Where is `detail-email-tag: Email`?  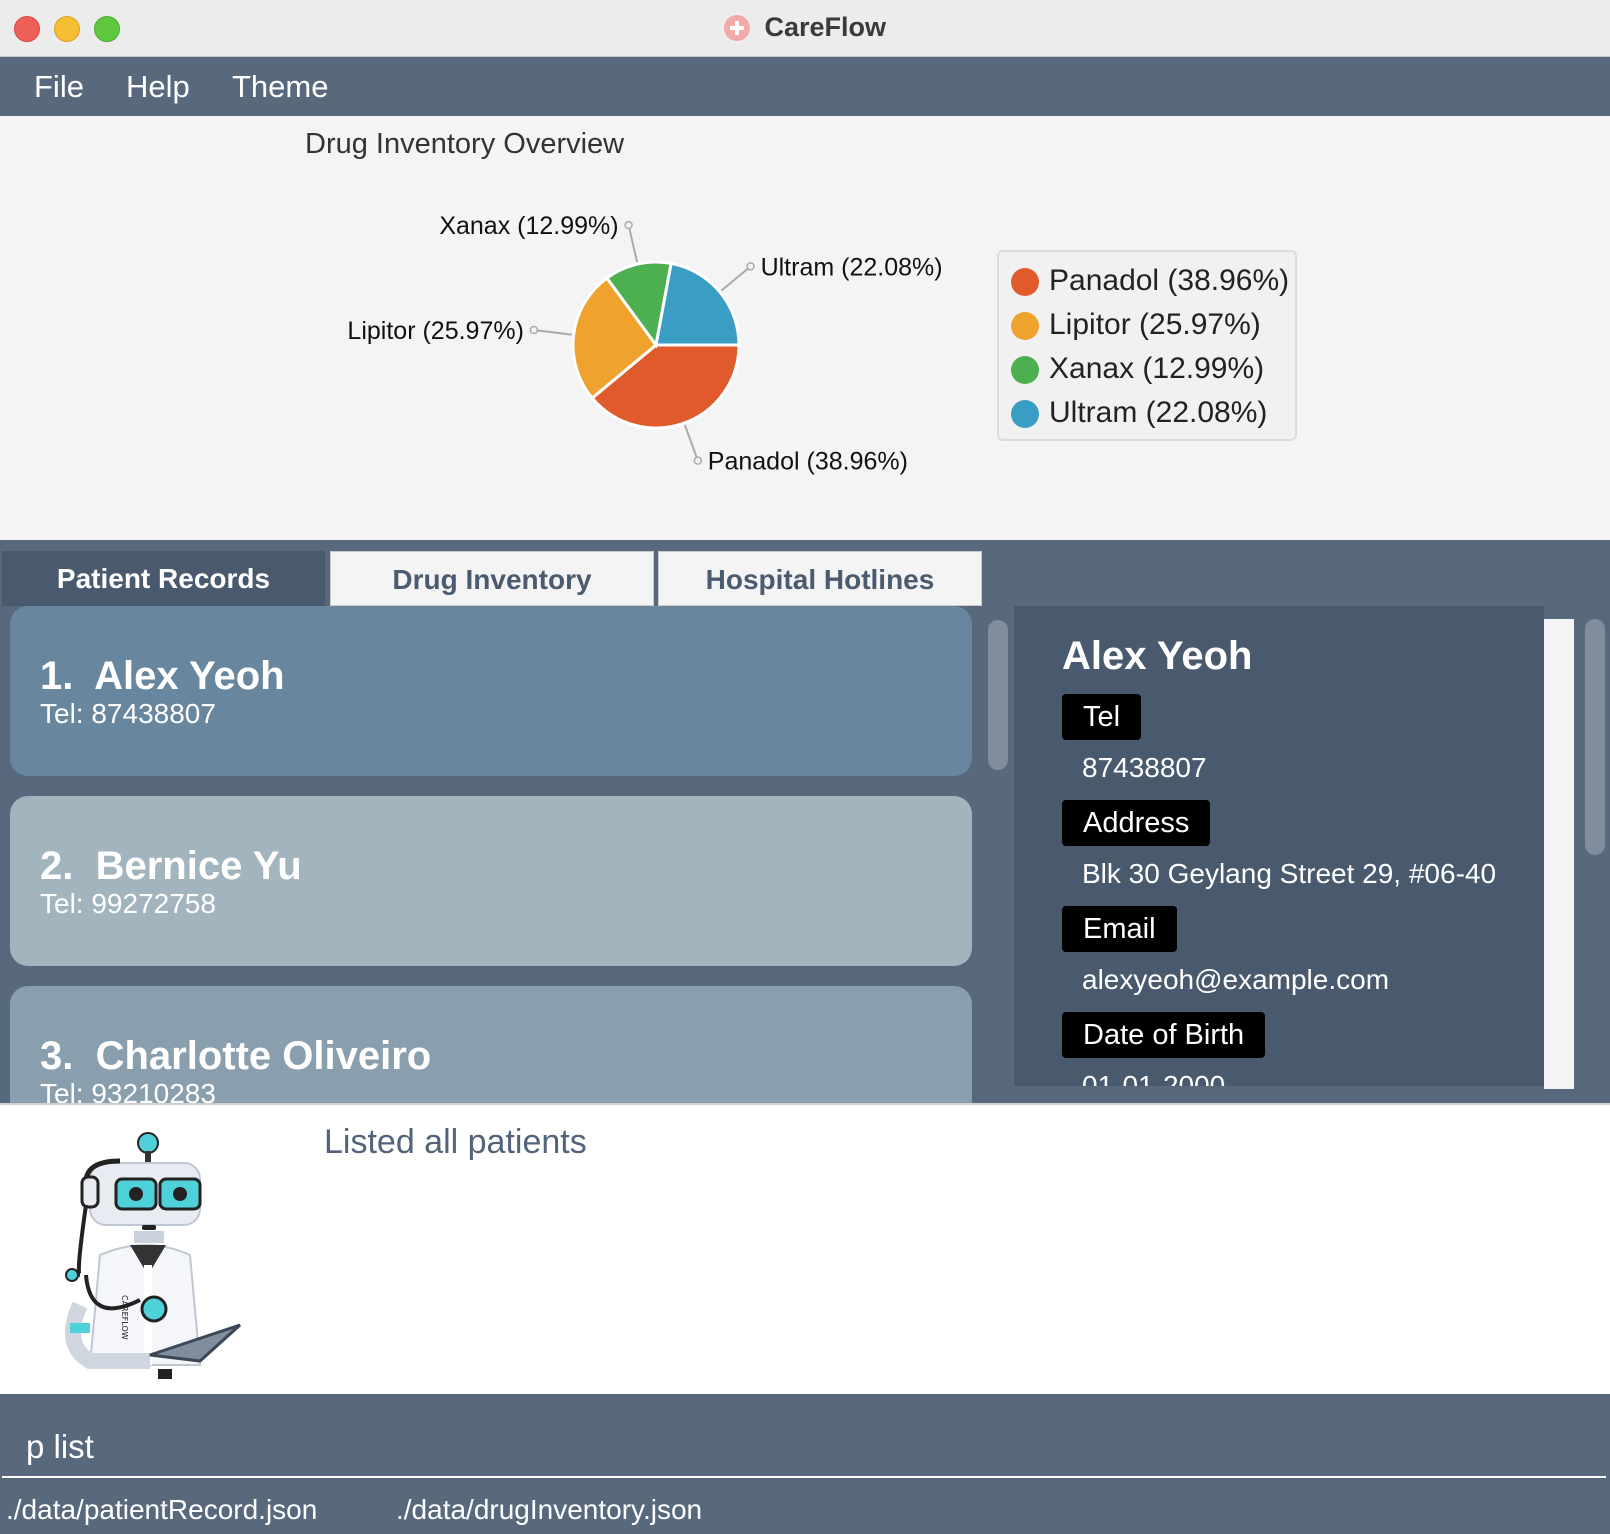
detail-email-tag: Email is located at coordinates (1119, 929).